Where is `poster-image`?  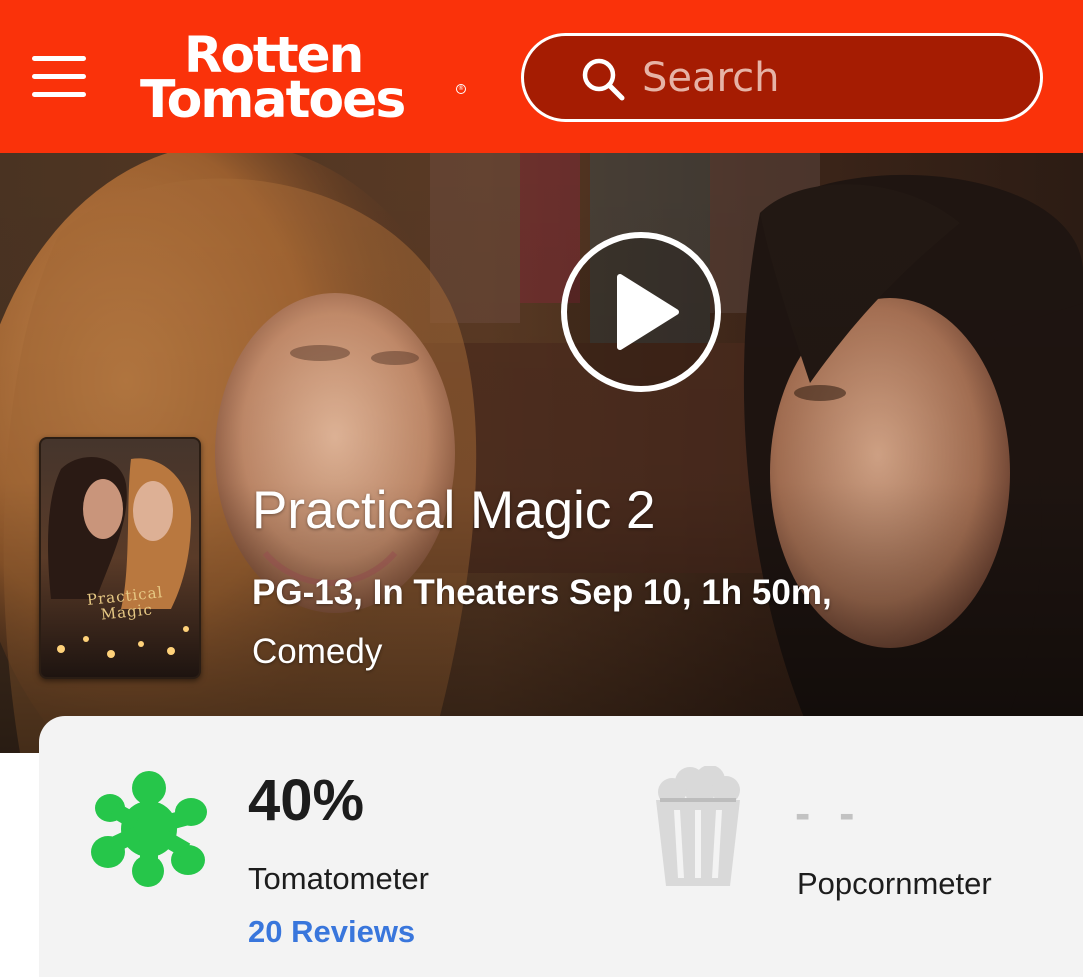
poster-image is located at coordinates (120, 558).